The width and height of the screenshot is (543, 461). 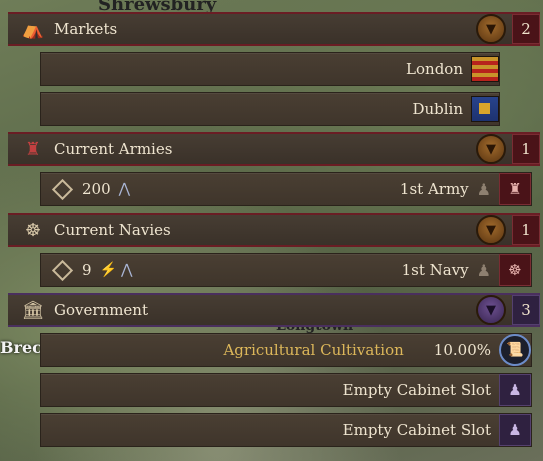 What do you see at coordinates (113, 149) in the screenshot?
I see `armies-title: Current Armies` at bounding box center [113, 149].